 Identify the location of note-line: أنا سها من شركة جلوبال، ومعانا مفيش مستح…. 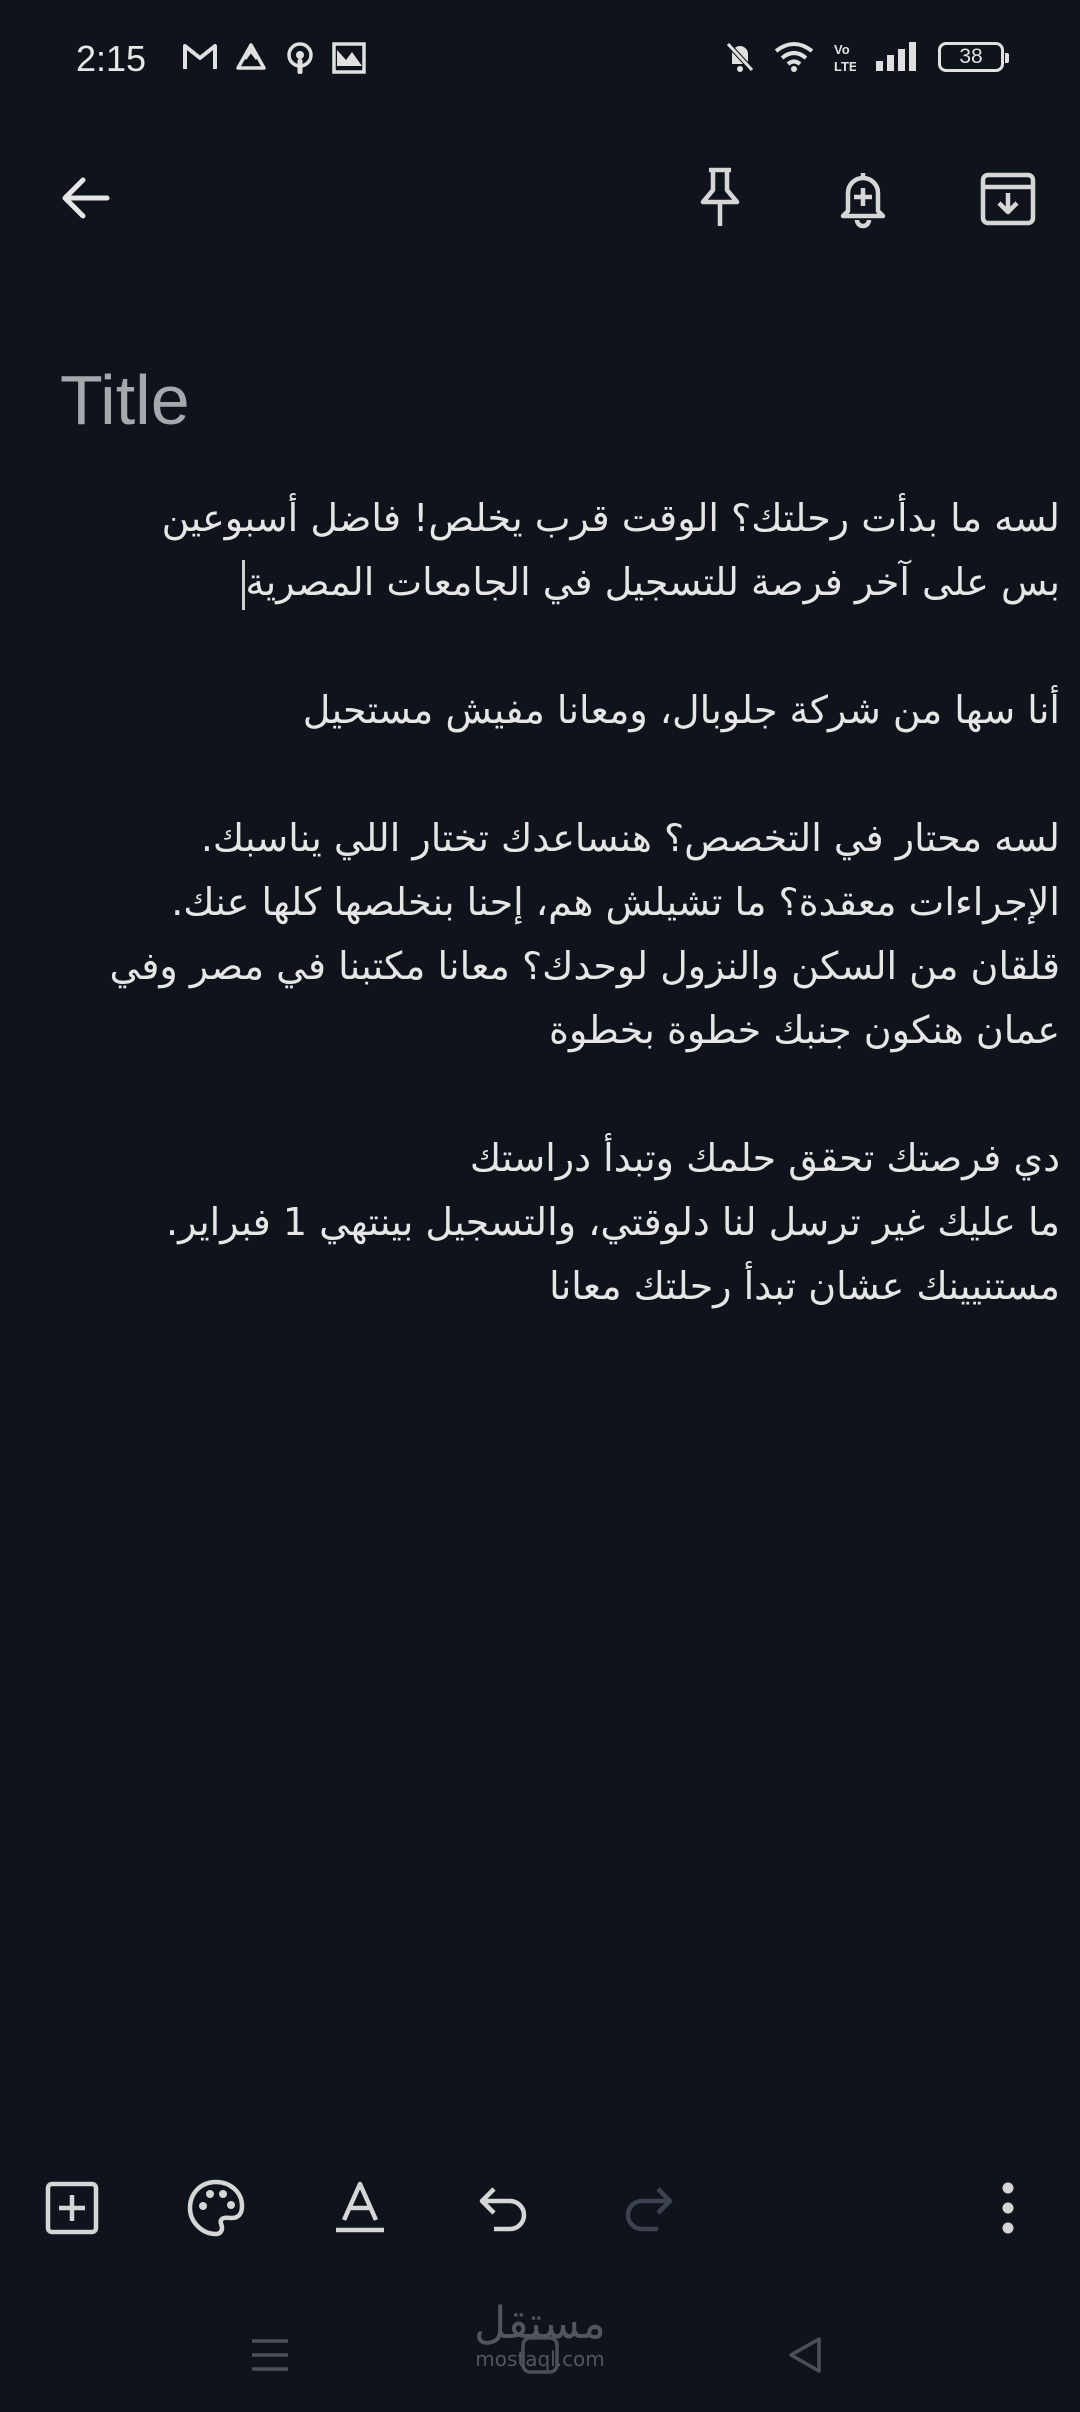
(681, 710).